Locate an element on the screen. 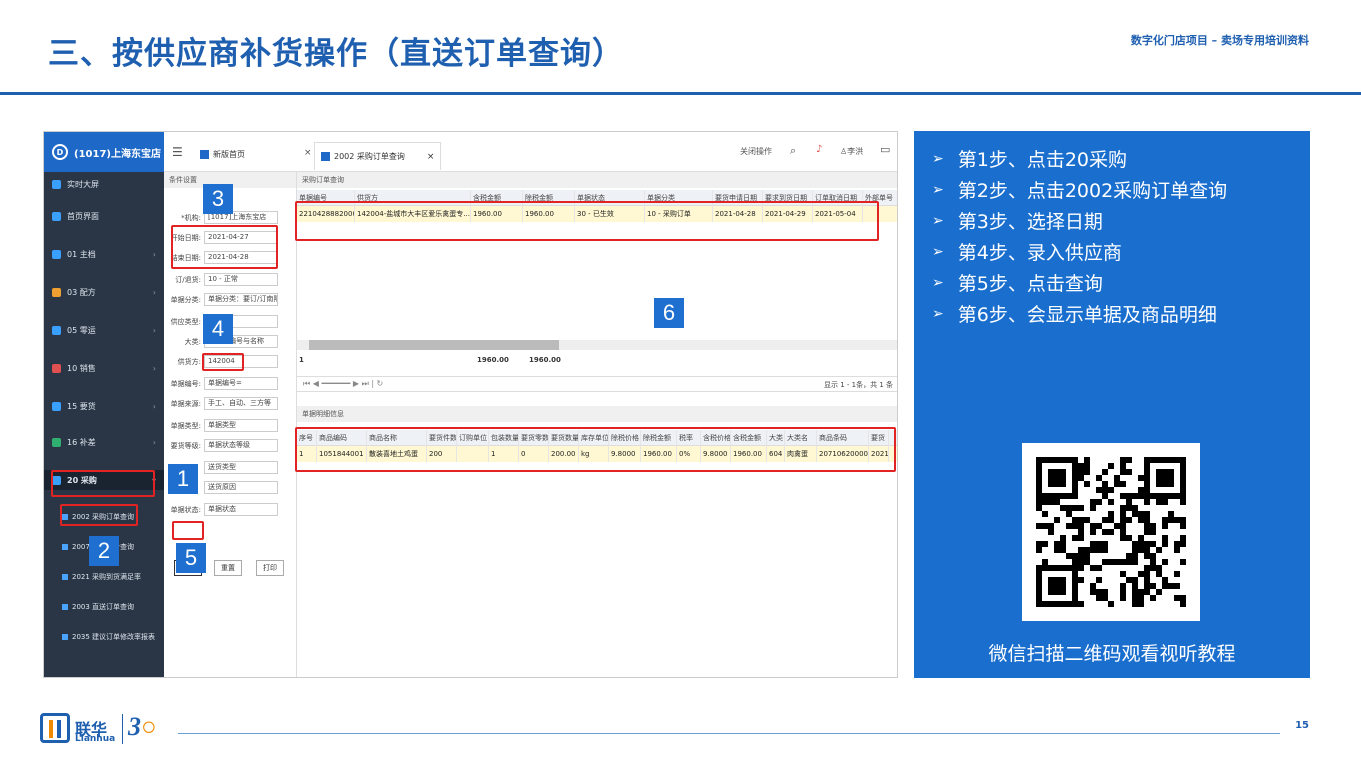 The height and width of the screenshot is (768, 1361). sidebar-item: 首页界面 is located at coordinates (104, 216).